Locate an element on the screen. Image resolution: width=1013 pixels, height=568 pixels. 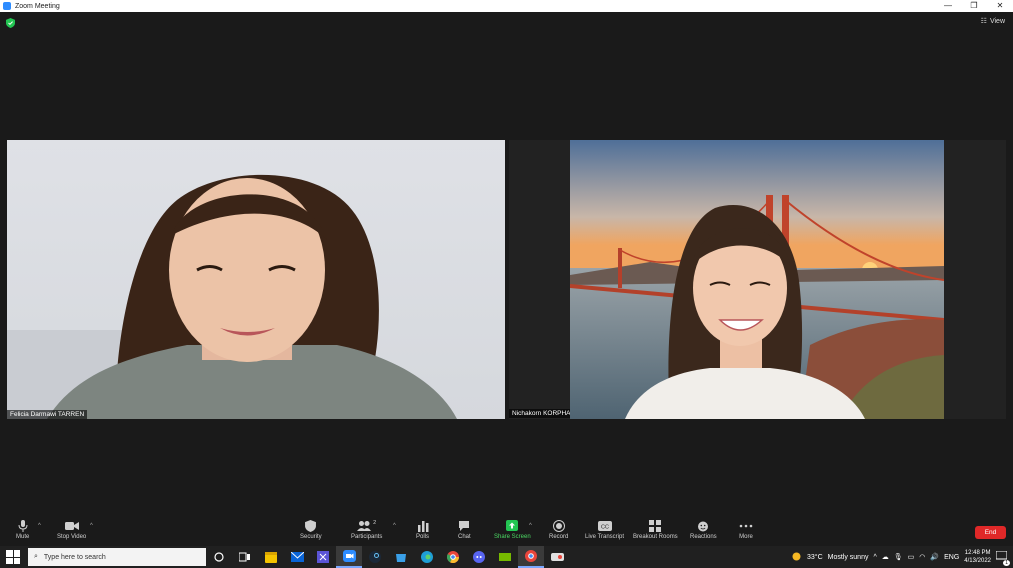
security-icon is located at coordinates (311, 526).